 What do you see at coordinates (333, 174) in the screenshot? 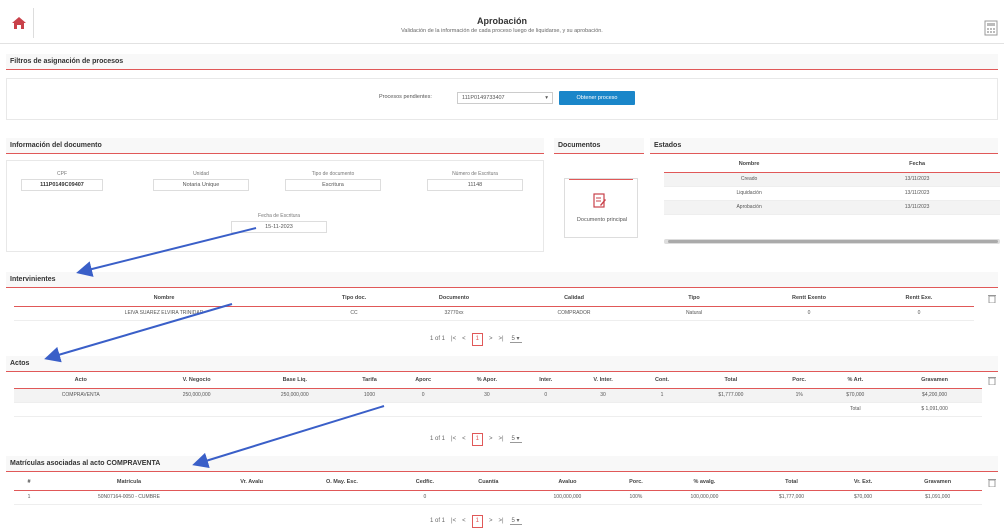
I see `tipo-doc-label: Tipo de documento` at bounding box center [333, 174].